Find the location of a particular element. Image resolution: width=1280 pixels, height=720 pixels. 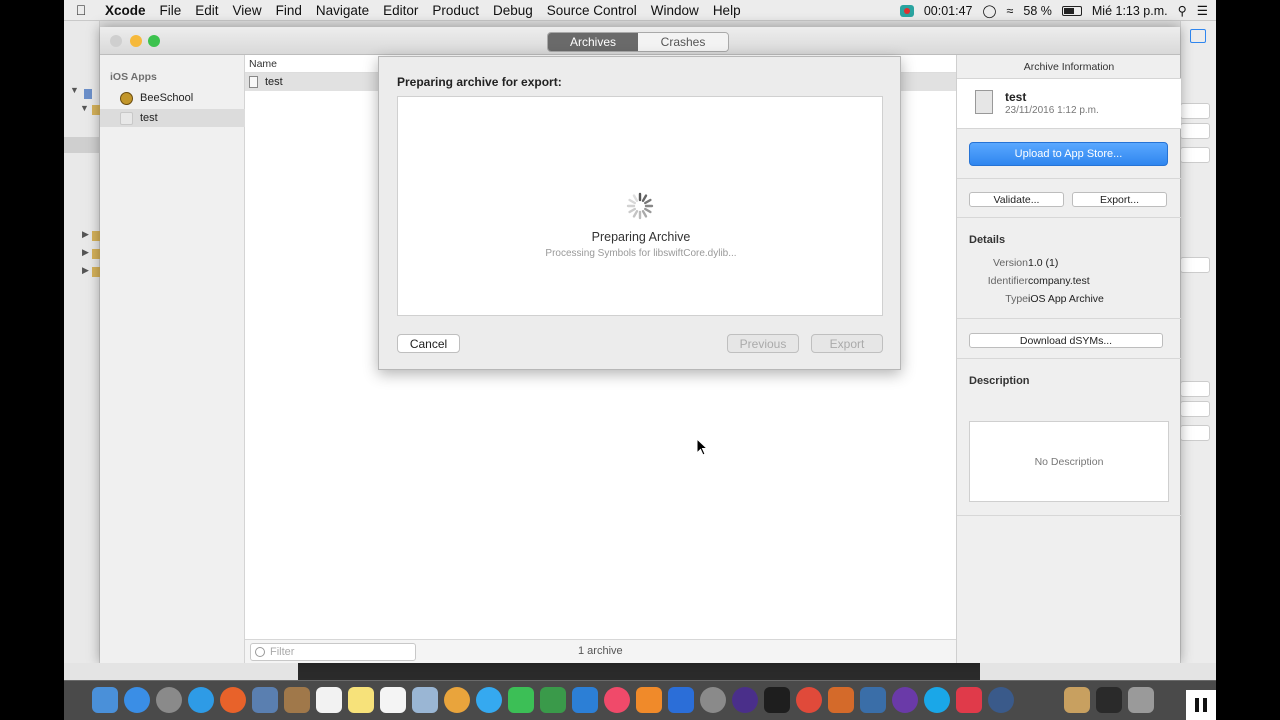

description-placeholder: No Description is located at coordinates (1069, 461).